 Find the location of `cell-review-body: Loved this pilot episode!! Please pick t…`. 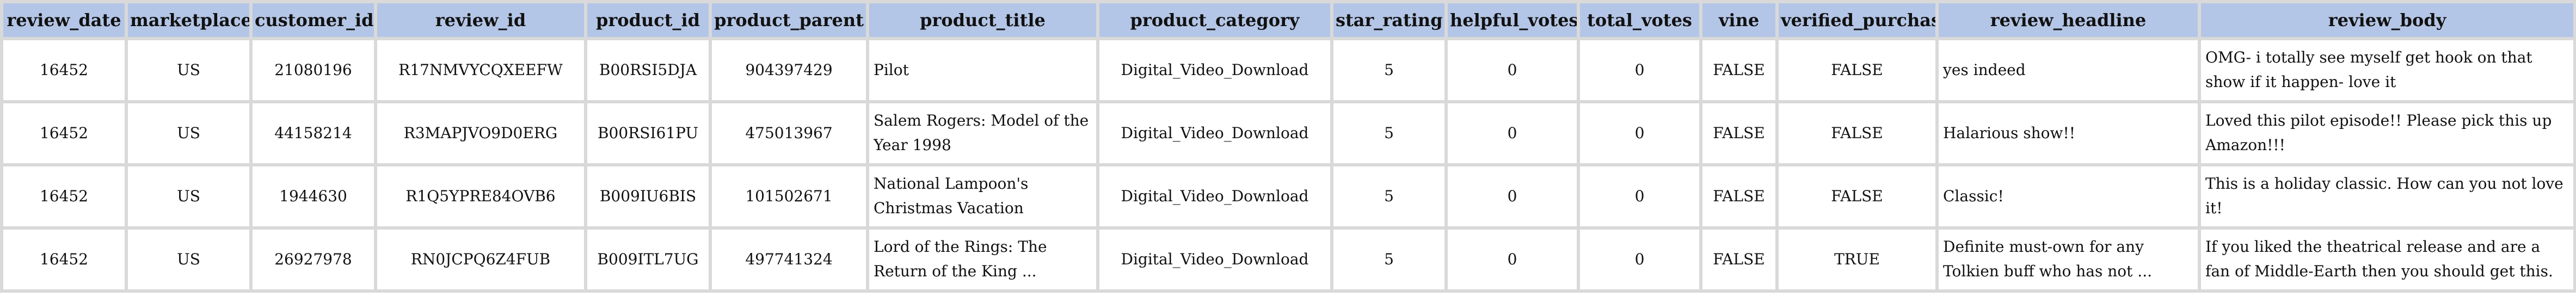

cell-review-body: Loved this pilot episode!! Please pick t… is located at coordinates (2387, 133).